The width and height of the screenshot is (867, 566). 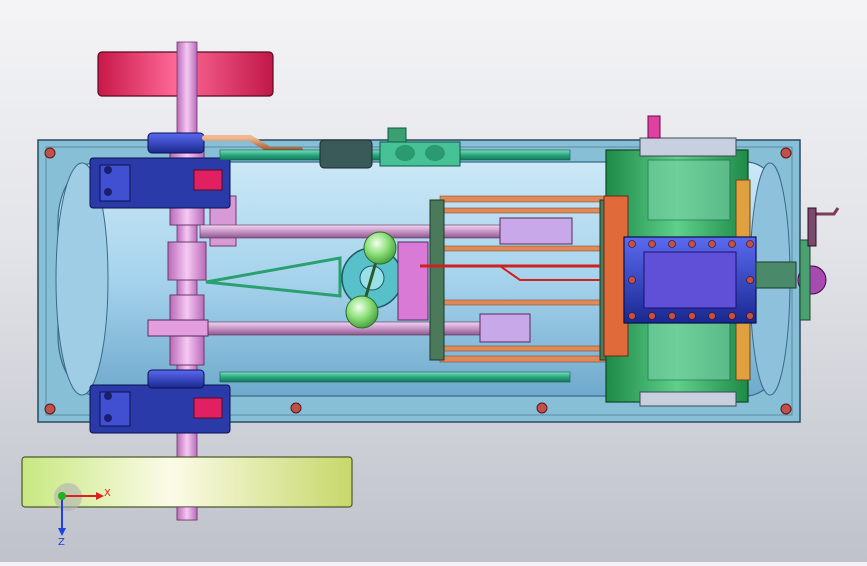 I want to click on steam-pipe-bottom, so click(x=395, y=377).